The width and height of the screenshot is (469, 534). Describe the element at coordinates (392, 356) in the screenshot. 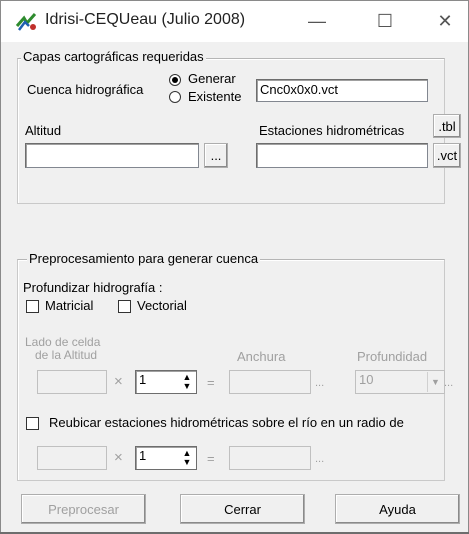

I see `profundidad-label: Profundidad` at that location.